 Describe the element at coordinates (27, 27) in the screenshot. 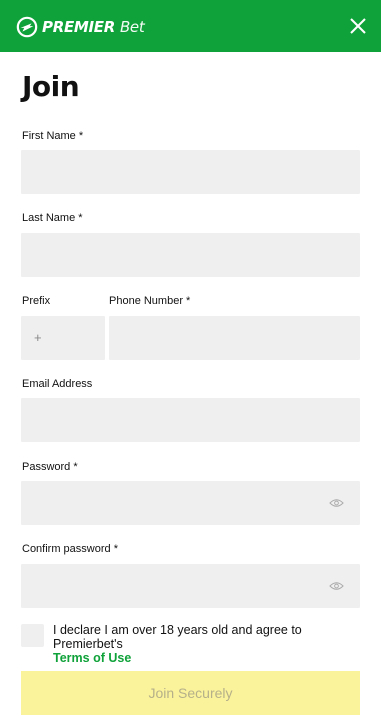

I see `logo-mark-icon` at that location.